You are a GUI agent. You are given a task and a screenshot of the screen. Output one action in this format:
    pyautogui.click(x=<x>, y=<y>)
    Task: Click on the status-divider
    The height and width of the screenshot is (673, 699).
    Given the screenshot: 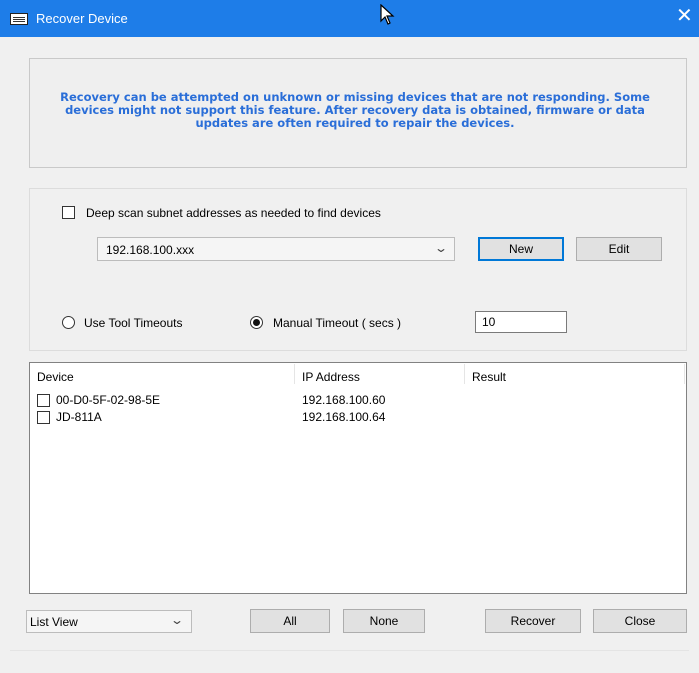 What is the action you would take?
    pyautogui.click(x=349, y=650)
    